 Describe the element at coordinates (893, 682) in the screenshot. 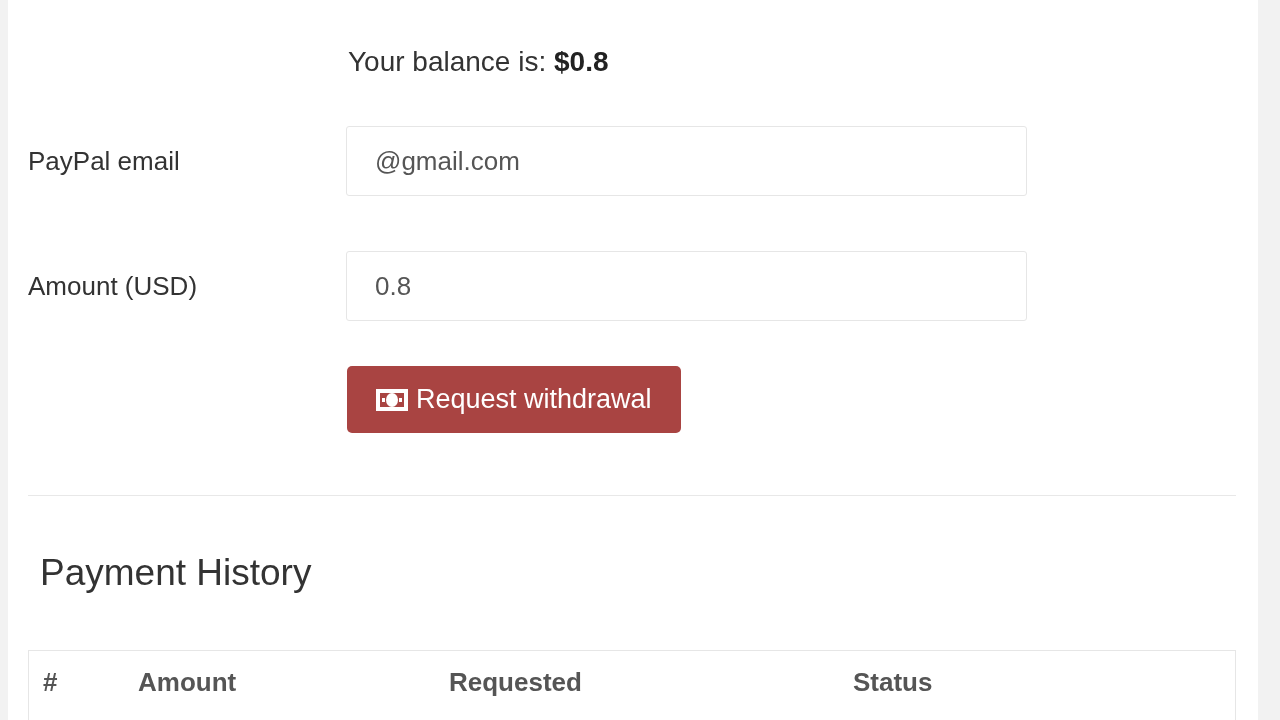

I see `column-header: Status` at that location.